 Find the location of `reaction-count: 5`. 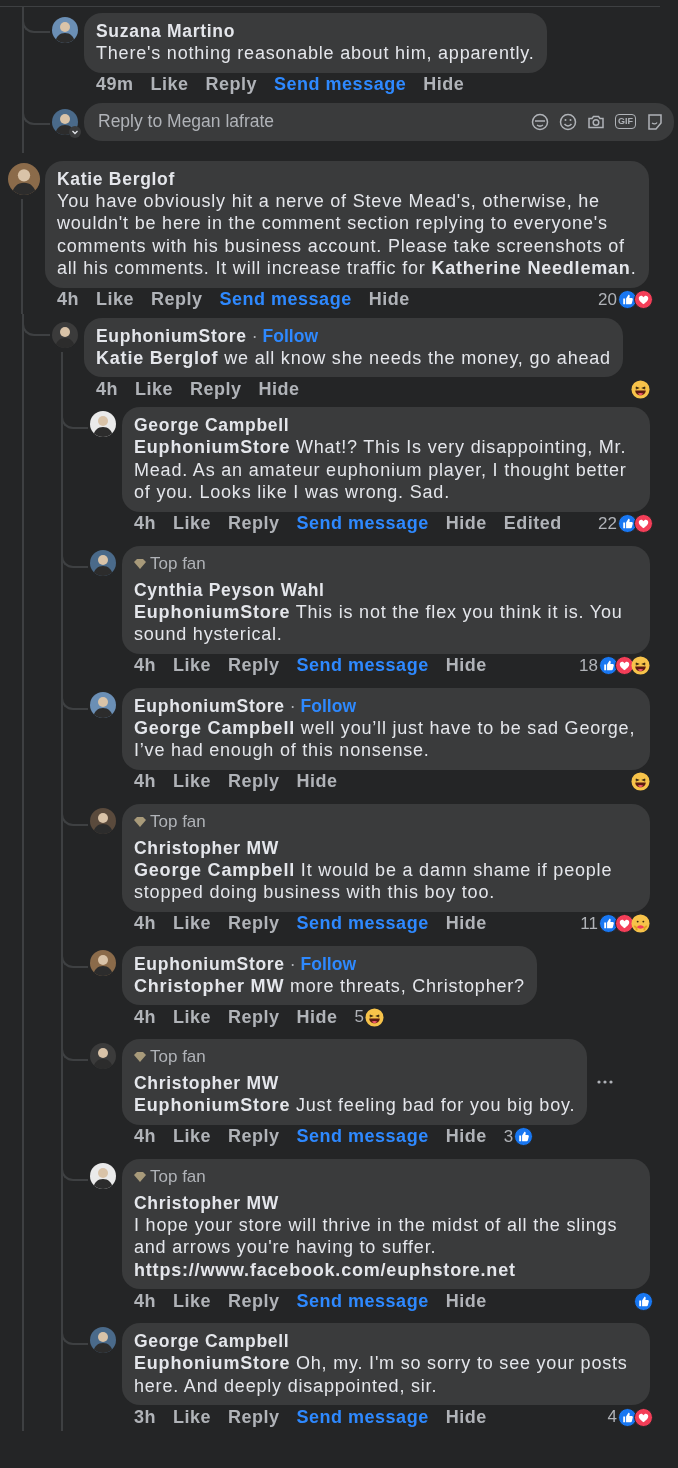

reaction-count: 5 is located at coordinates (359, 1017).